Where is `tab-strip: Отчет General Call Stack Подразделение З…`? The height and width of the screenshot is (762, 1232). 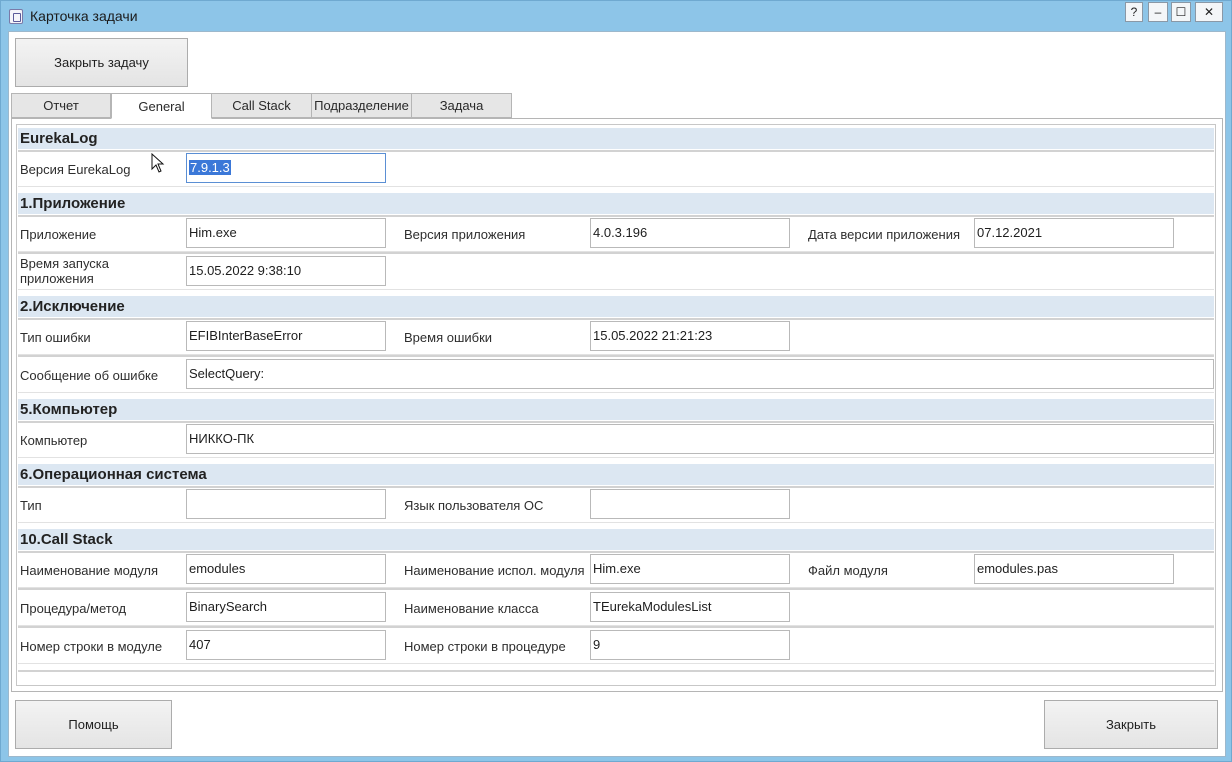 tab-strip: Отчет General Call Stack Подразделение З… is located at coordinates (617, 106).